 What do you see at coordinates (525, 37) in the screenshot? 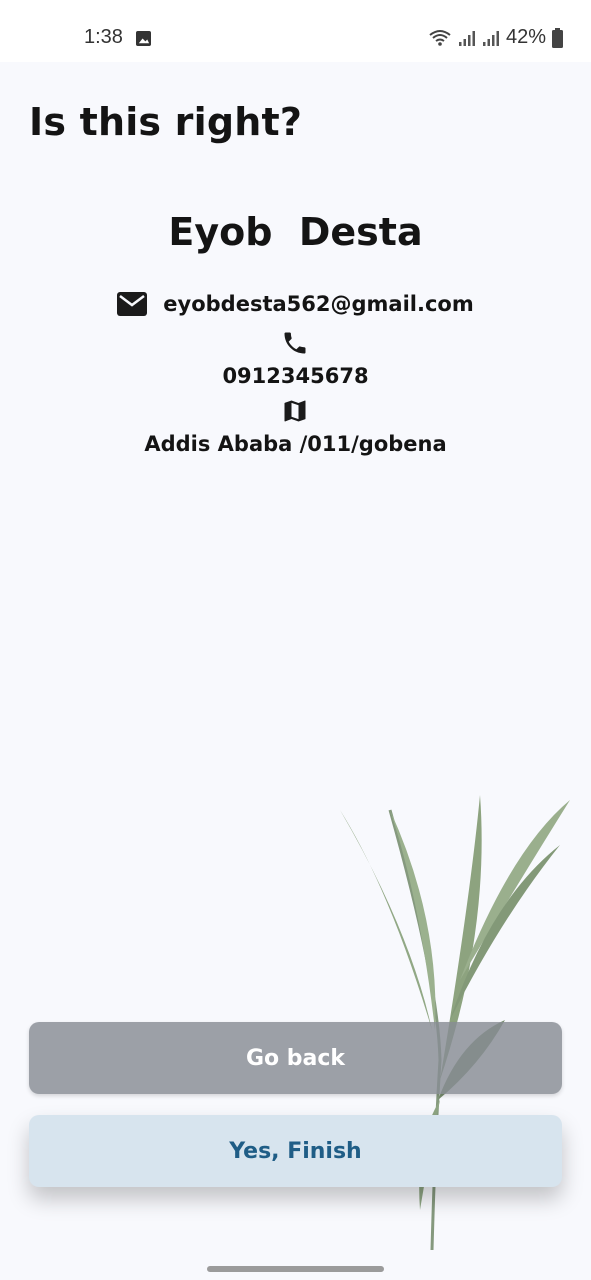
I see `battery-percentage: 42%` at bounding box center [525, 37].